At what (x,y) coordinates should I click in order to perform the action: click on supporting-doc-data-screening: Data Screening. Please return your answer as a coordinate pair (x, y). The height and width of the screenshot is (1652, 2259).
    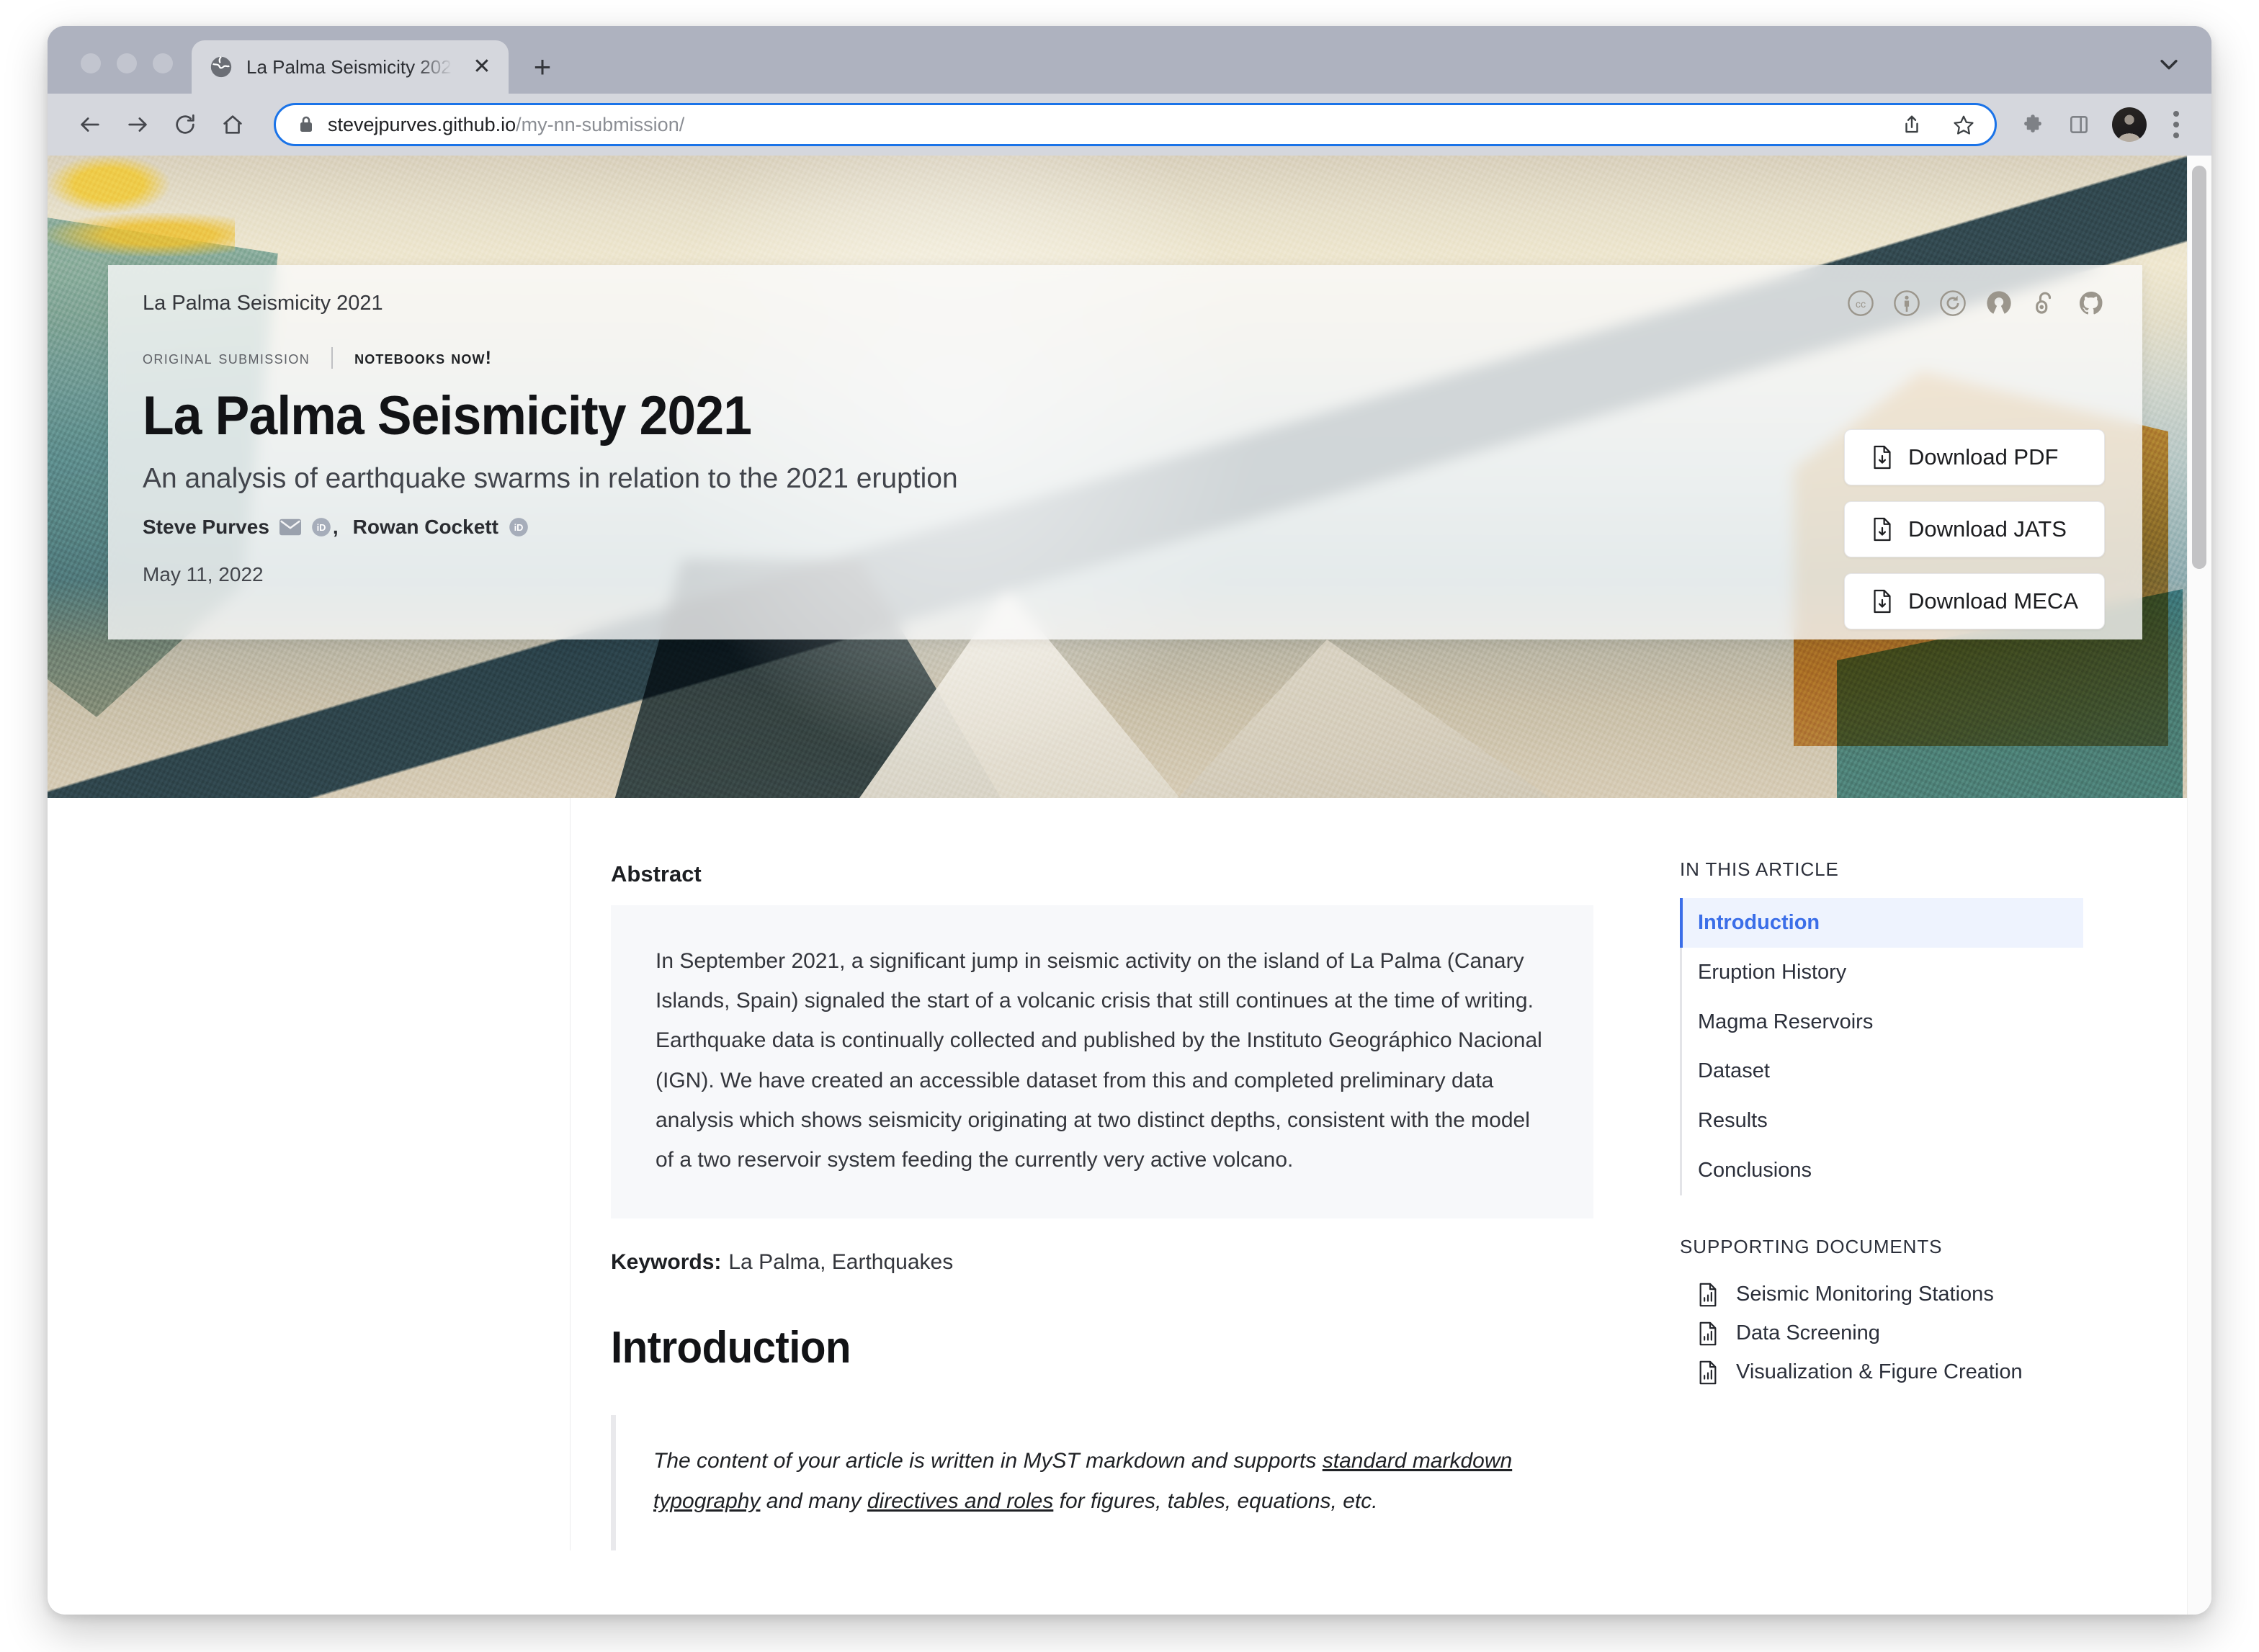
    Looking at the image, I should click on (1881, 1333).